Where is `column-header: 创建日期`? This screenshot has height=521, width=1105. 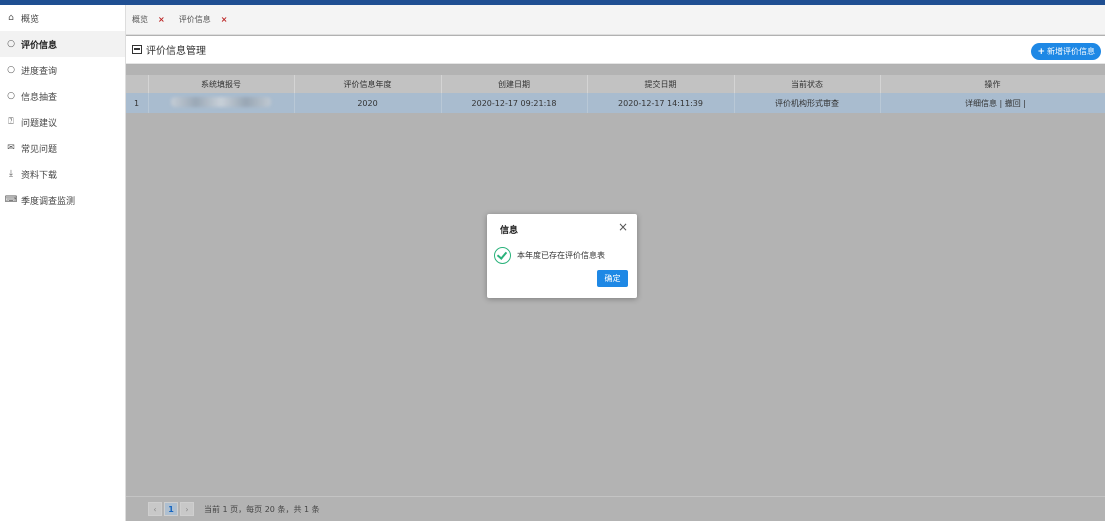 column-header: 创建日期 is located at coordinates (514, 84).